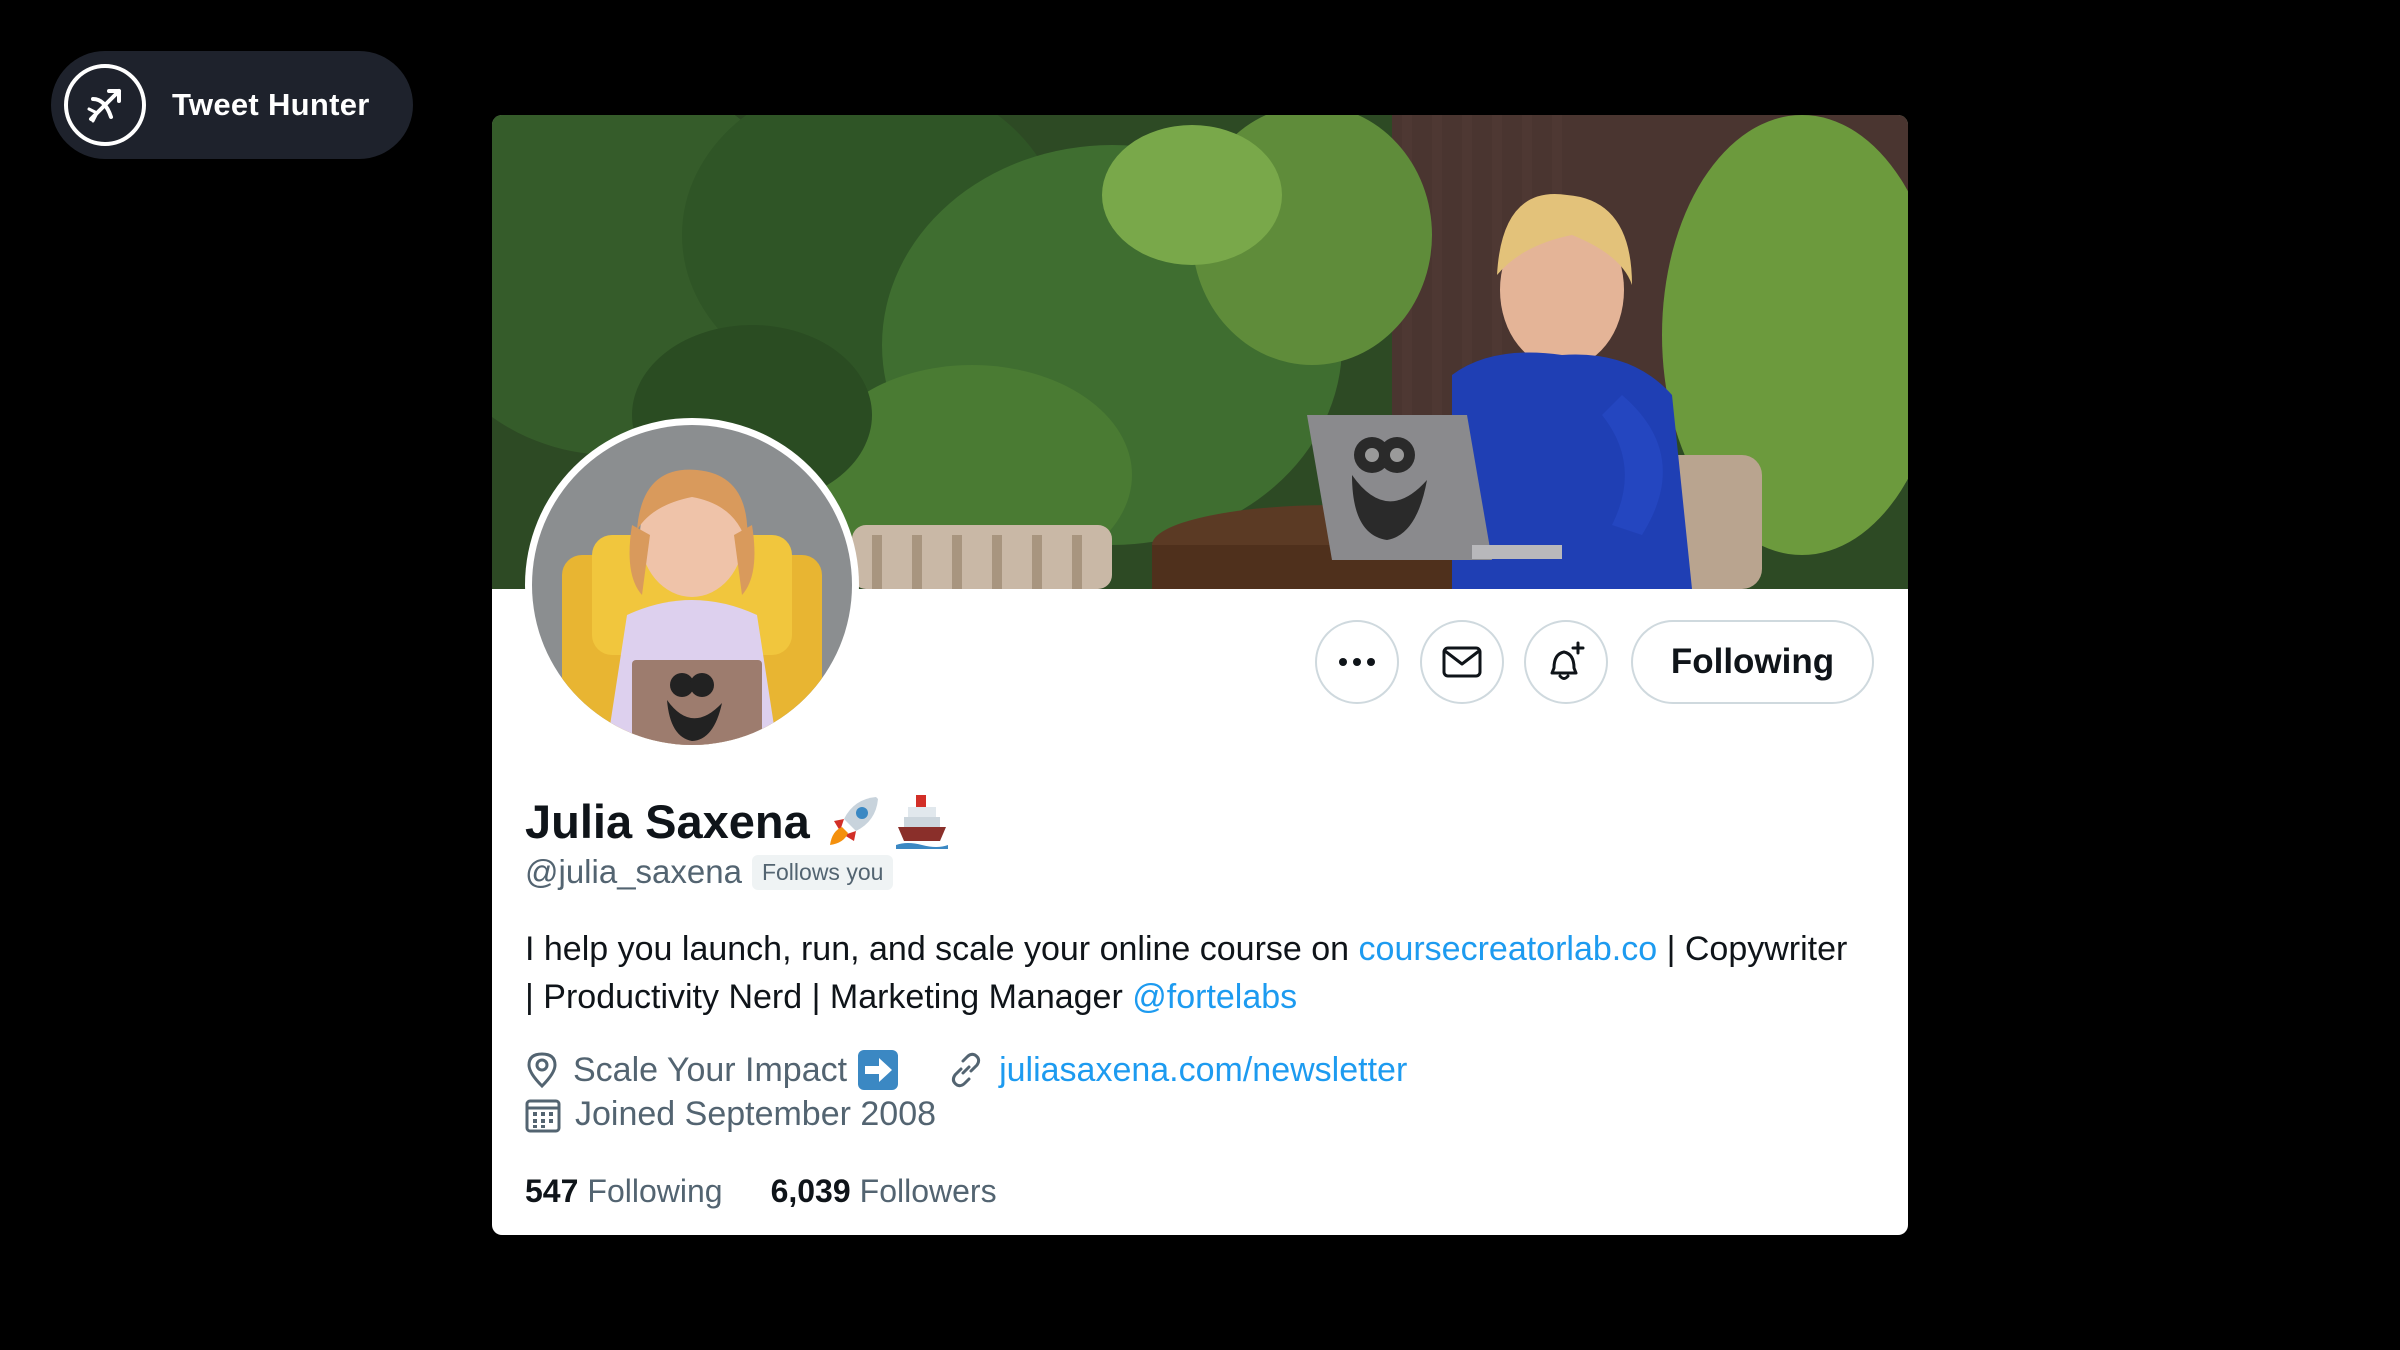  Describe the element at coordinates (854, 821) in the screenshot. I see `rocket-emoji-icon` at that location.